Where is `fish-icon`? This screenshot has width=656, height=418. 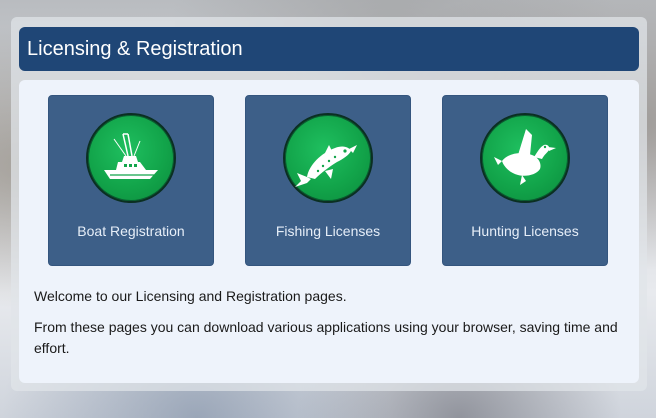 fish-icon is located at coordinates (326, 166).